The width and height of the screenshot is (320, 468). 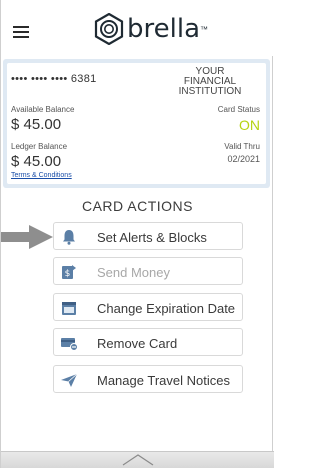 I want to click on brella-logo: brella ™, so click(x=150, y=29).